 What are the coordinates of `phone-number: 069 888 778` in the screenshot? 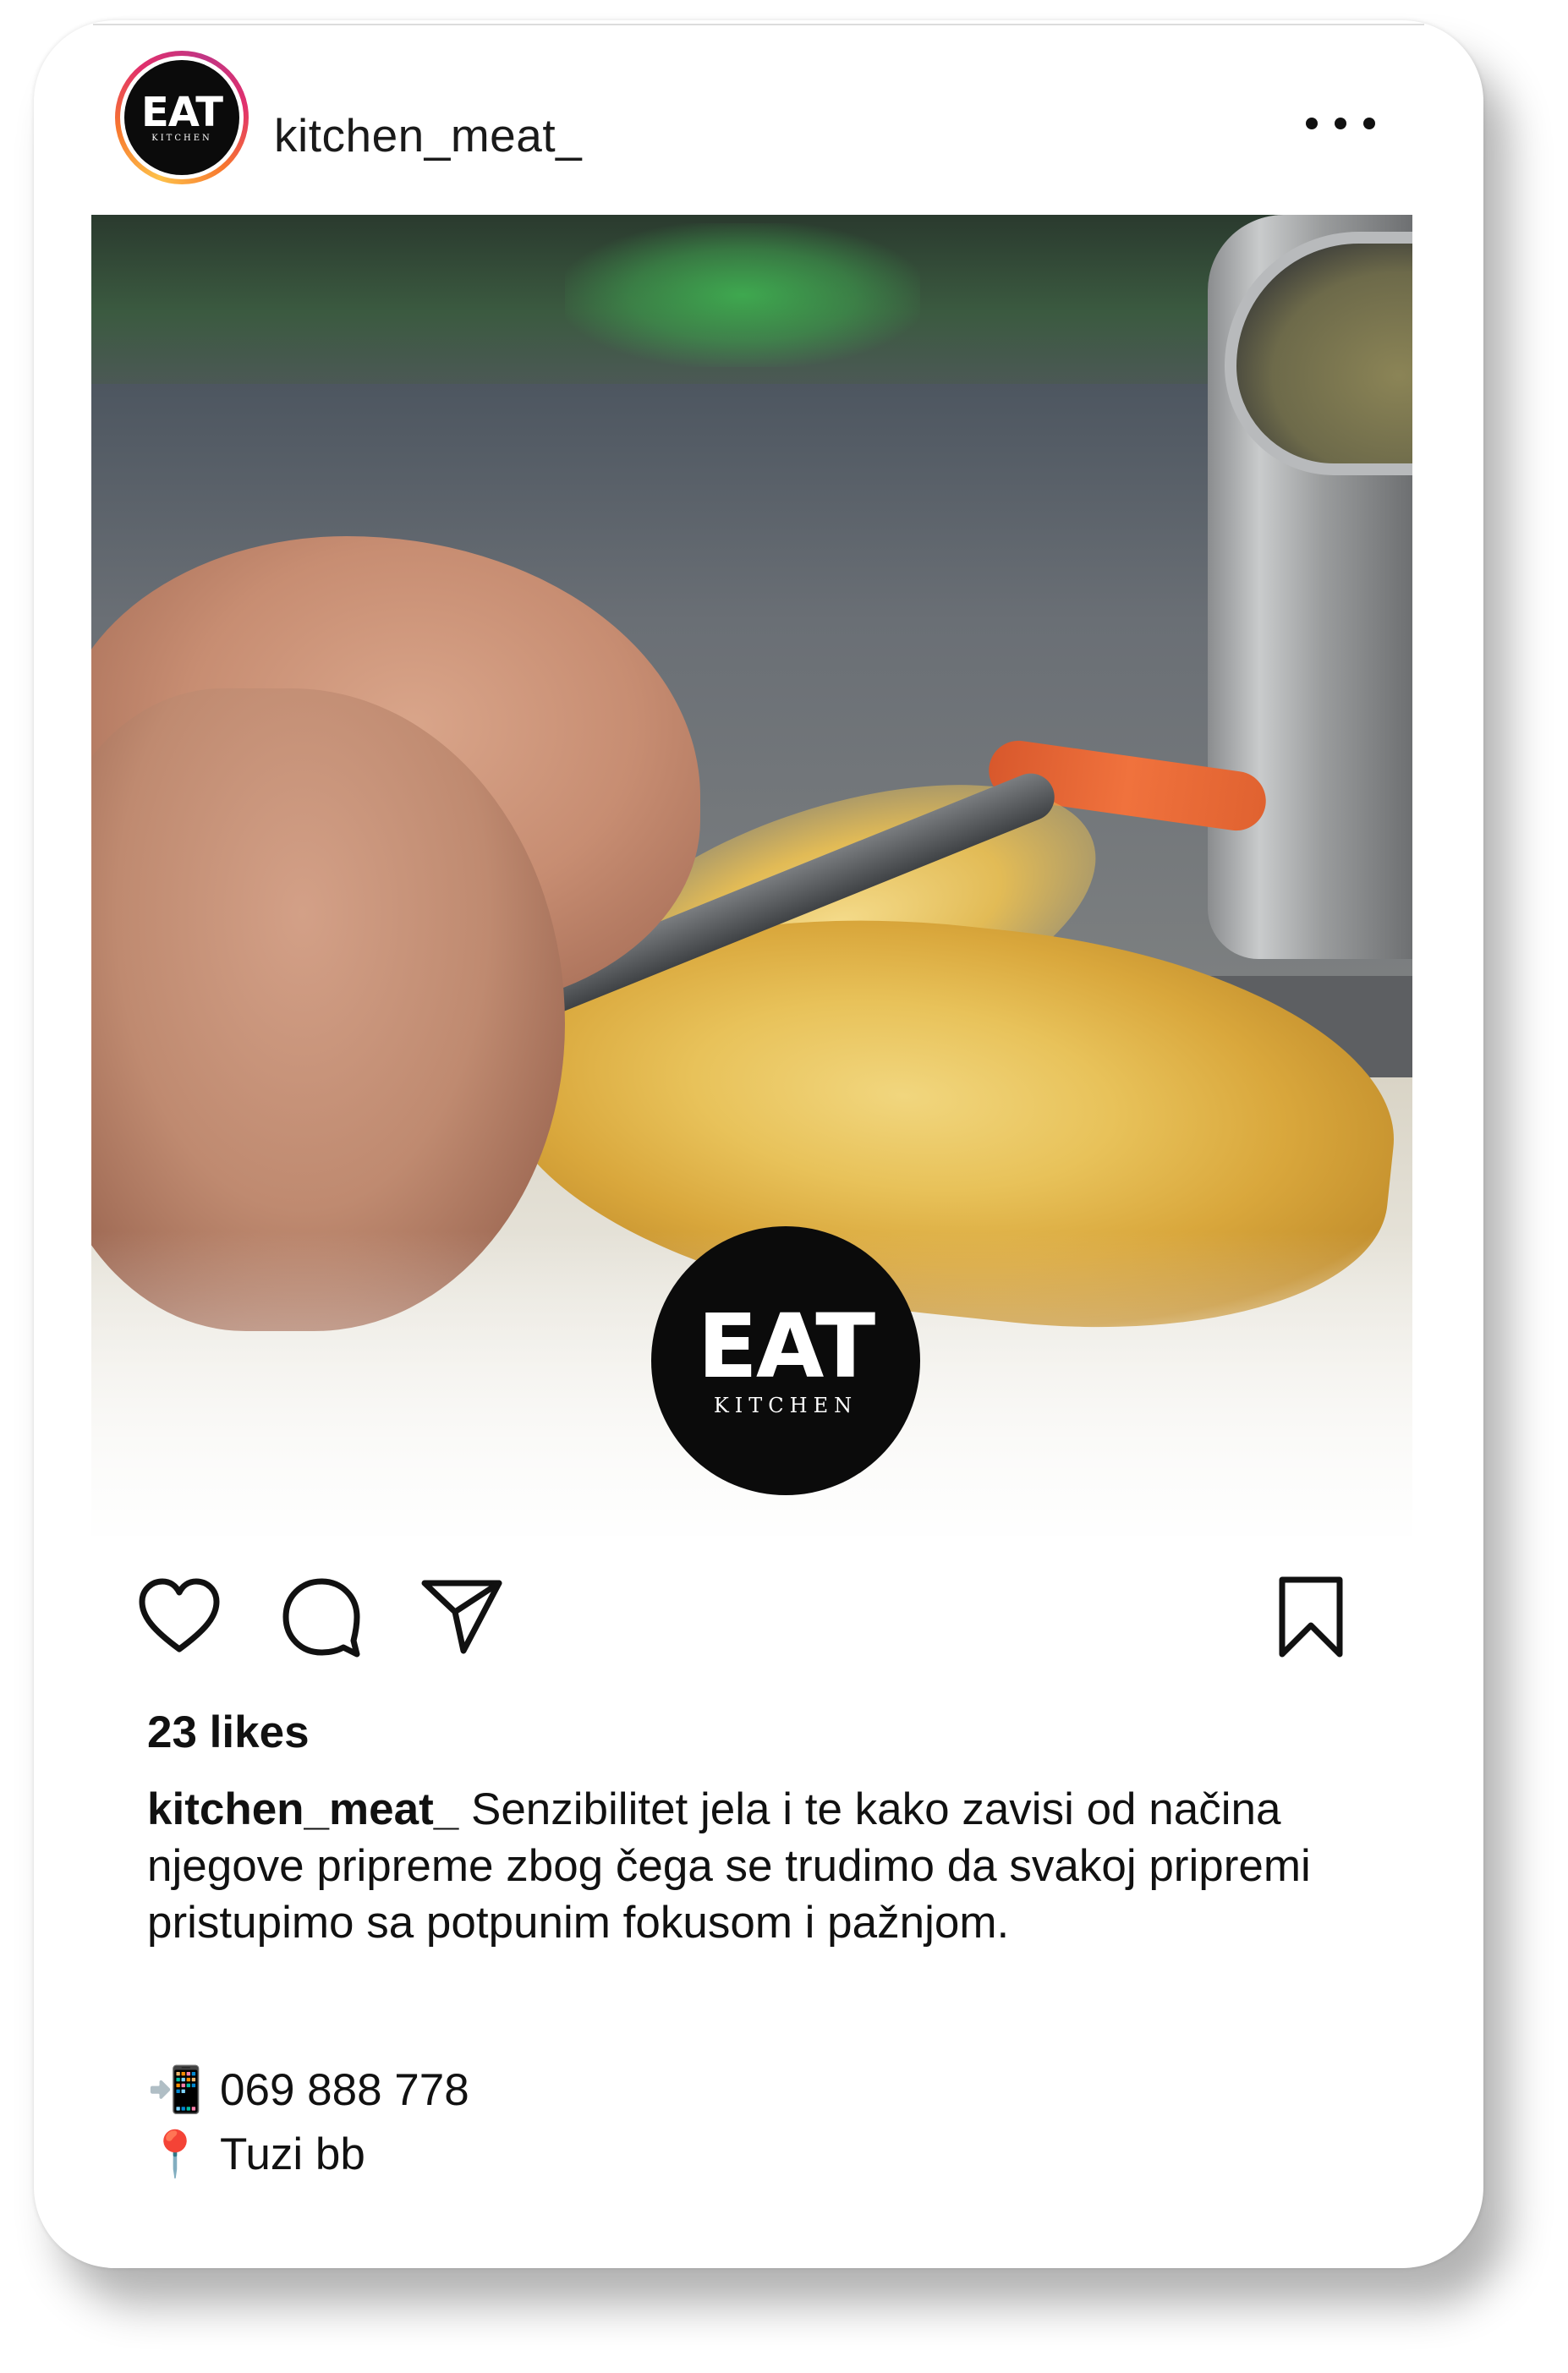 It's located at (344, 2090).